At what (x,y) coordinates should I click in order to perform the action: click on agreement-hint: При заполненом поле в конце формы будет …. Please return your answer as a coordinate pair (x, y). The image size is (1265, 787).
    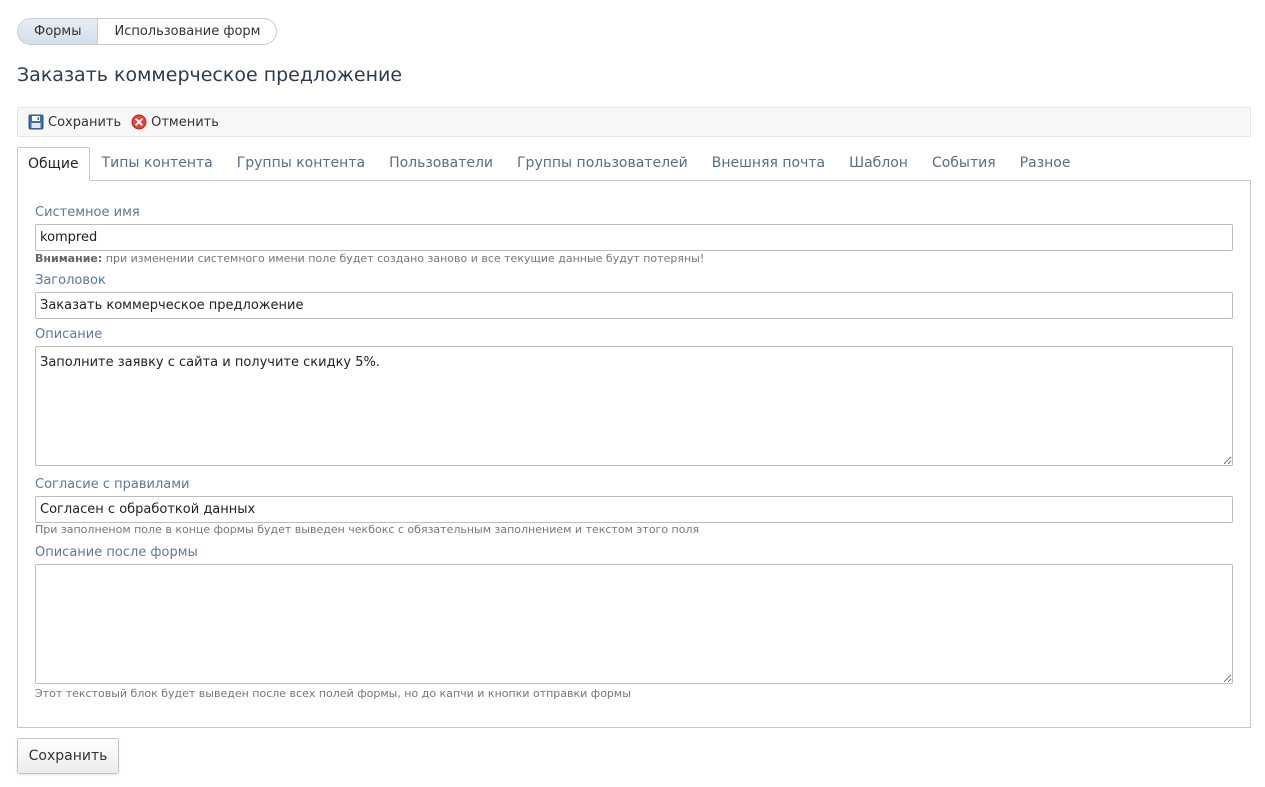
    Looking at the image, I should click on (367, 529).